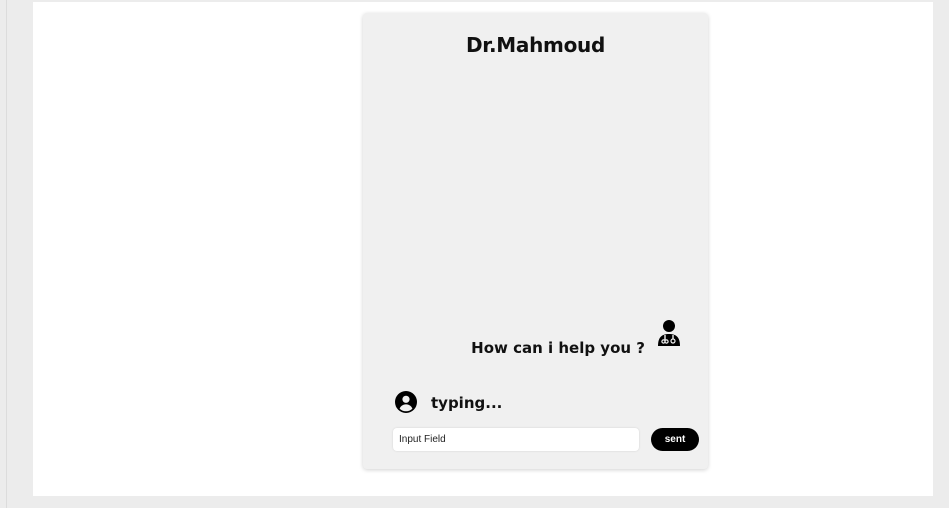 This screenshot has width=949, height=508. I want to click on doctor-avatar-icon, so click(669, 333).